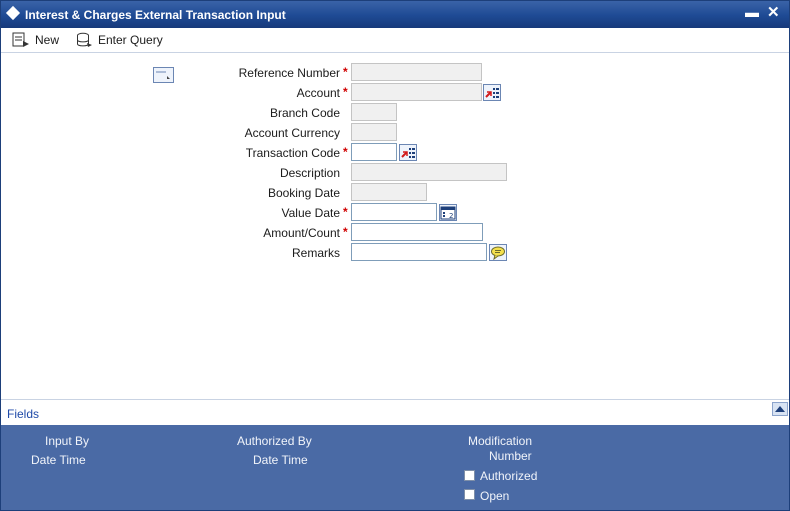 The height and width of the screenshot is (511, 790). I want to click on window-diamond-icon, so click(13, 13).